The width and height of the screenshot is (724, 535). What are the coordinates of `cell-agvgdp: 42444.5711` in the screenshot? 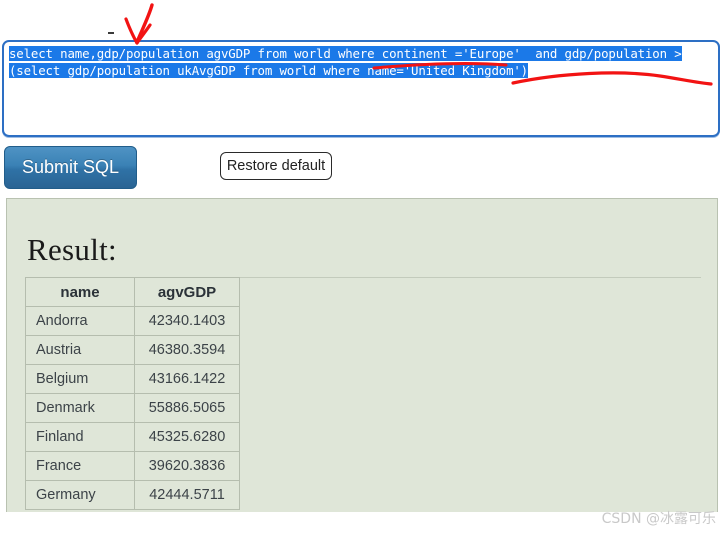 It's located at (187, 495).